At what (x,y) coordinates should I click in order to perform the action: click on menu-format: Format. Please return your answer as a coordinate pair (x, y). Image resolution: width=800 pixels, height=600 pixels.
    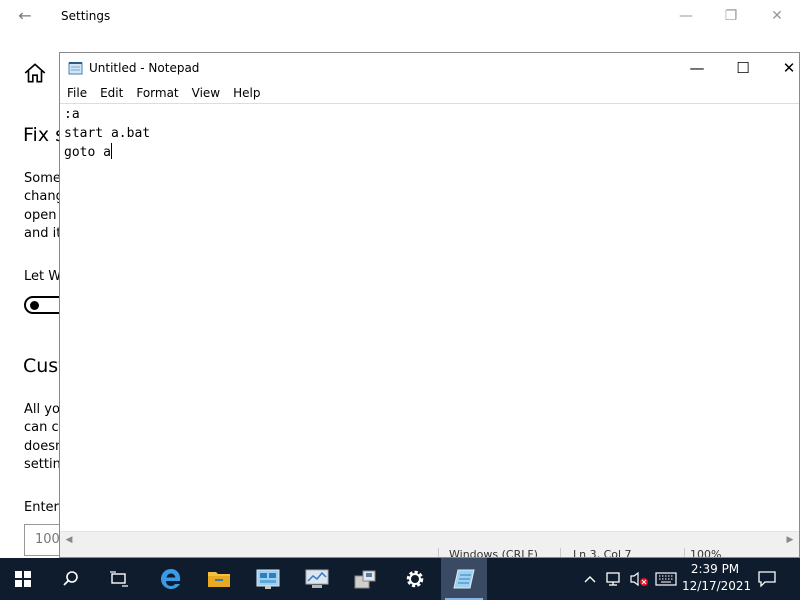
    Looking at the image, I should click on (156, 91).